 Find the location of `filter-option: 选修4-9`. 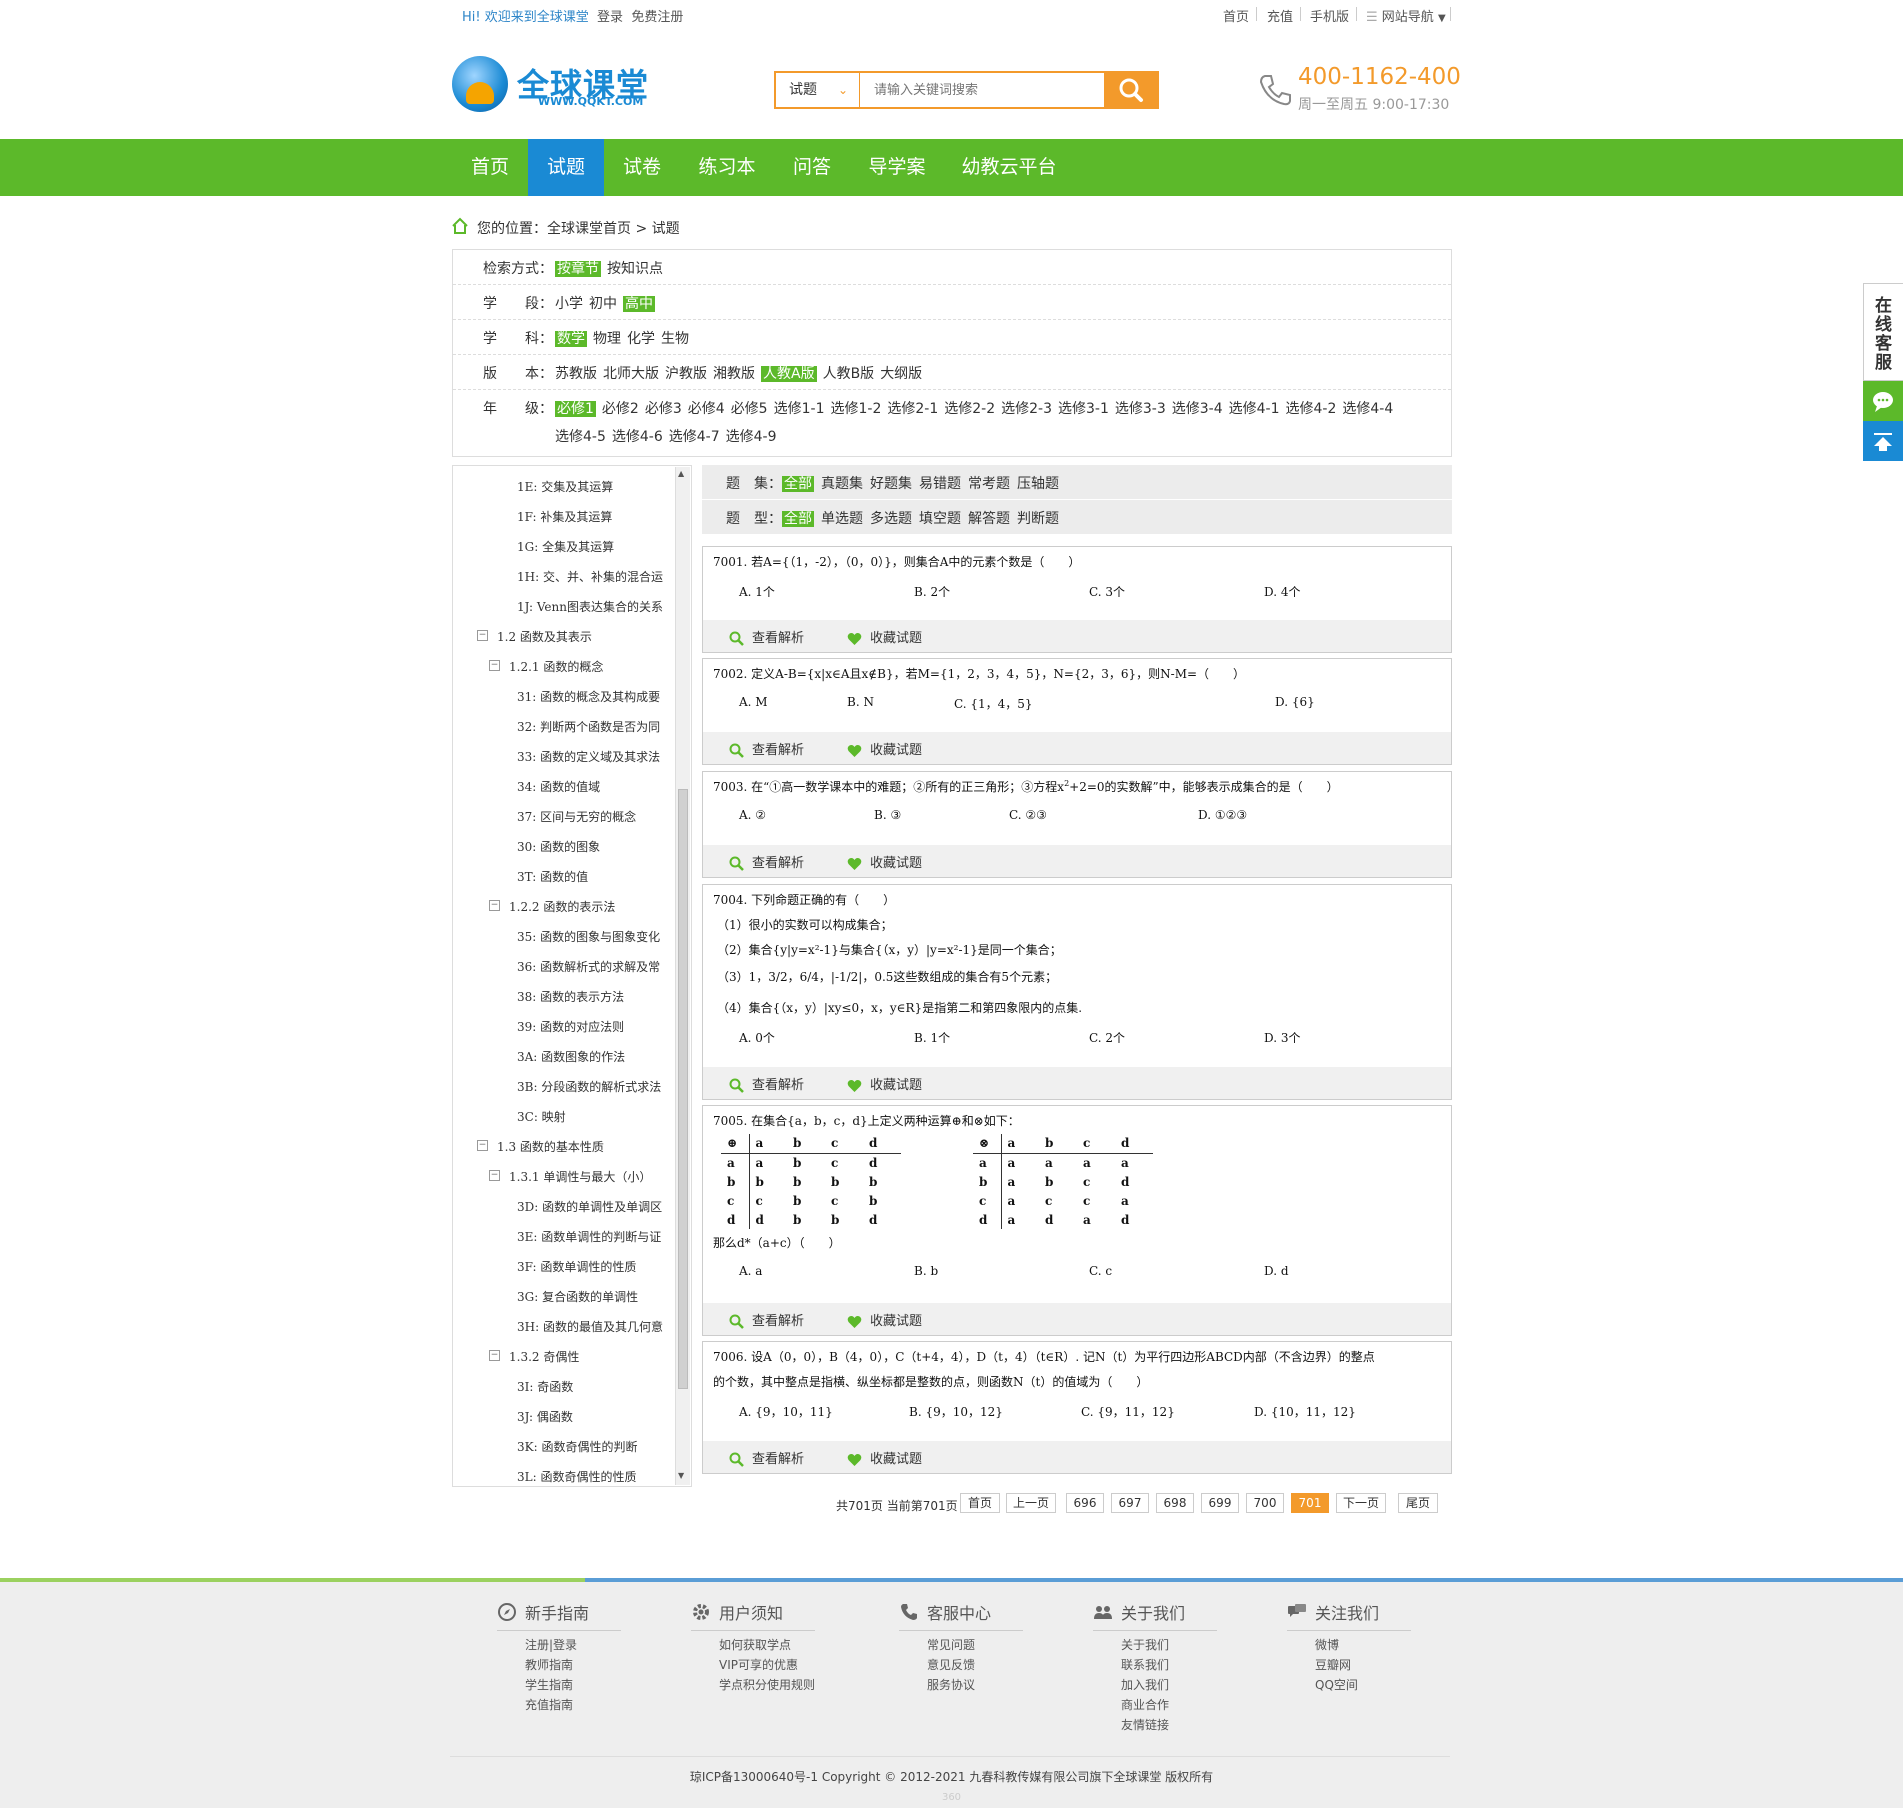

filter-option: 选修4-9 is located at coordinates (751, 437).